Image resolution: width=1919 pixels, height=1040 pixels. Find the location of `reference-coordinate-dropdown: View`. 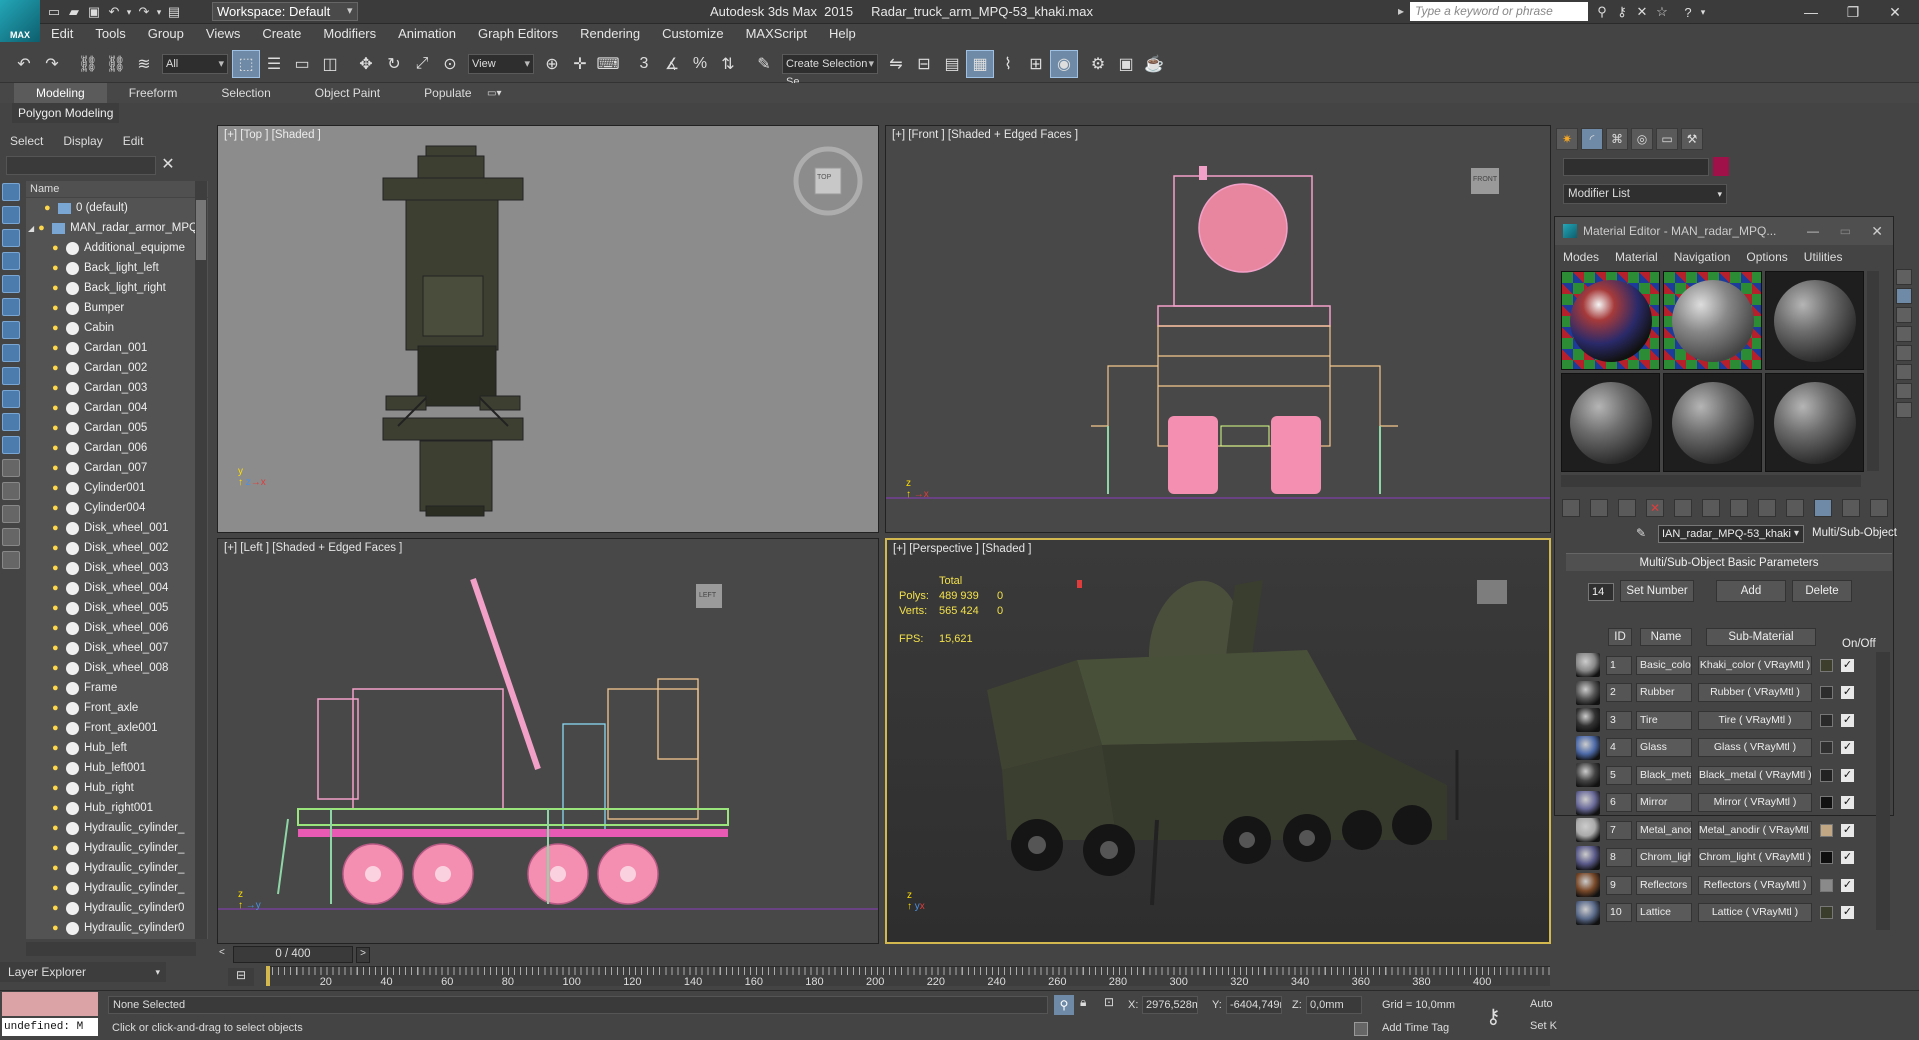

reference-coordinate-dropdown: View is located at coordinates (501, 63).